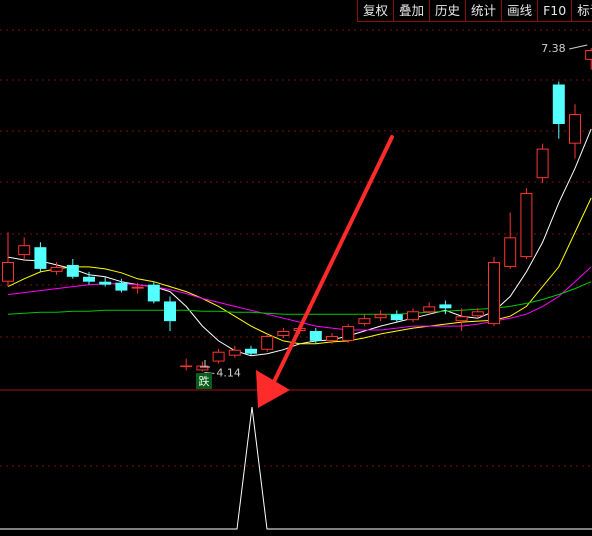 This screenshot has width=592, height=536. What do you see at coordinates (228, 372) in the screenshot?
I see `low-price-label: 4.14` at bounding box center [228, 372].